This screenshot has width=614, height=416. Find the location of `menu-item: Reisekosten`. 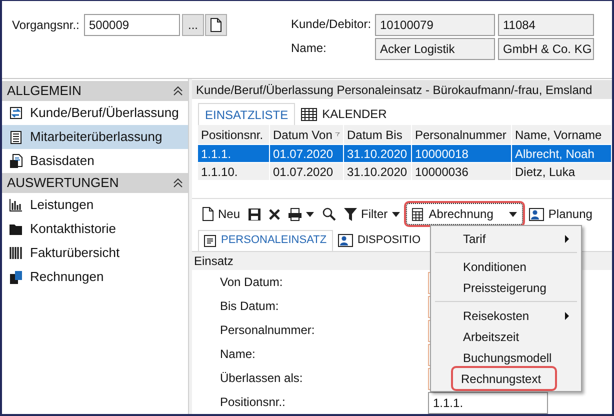

menu-item: Reisekosten is located at coordinates (506, 313).